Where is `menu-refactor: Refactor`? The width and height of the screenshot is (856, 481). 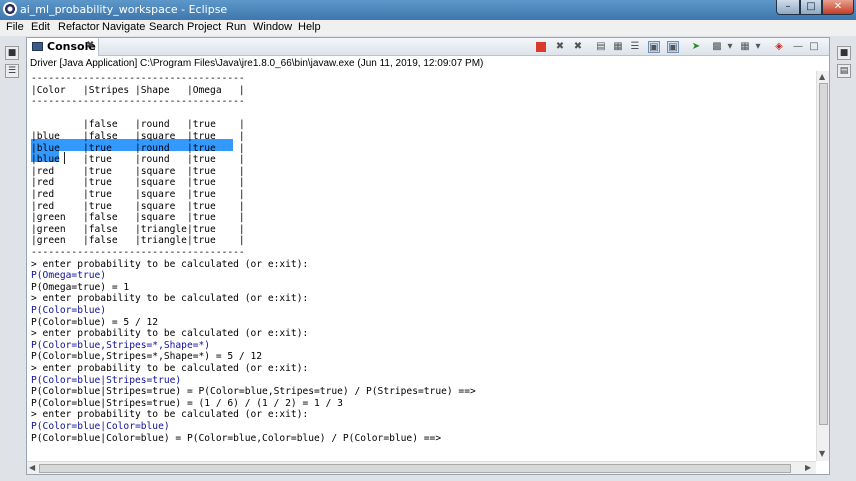
menu-refactor: Refactor is located at coordinates (79, 27).